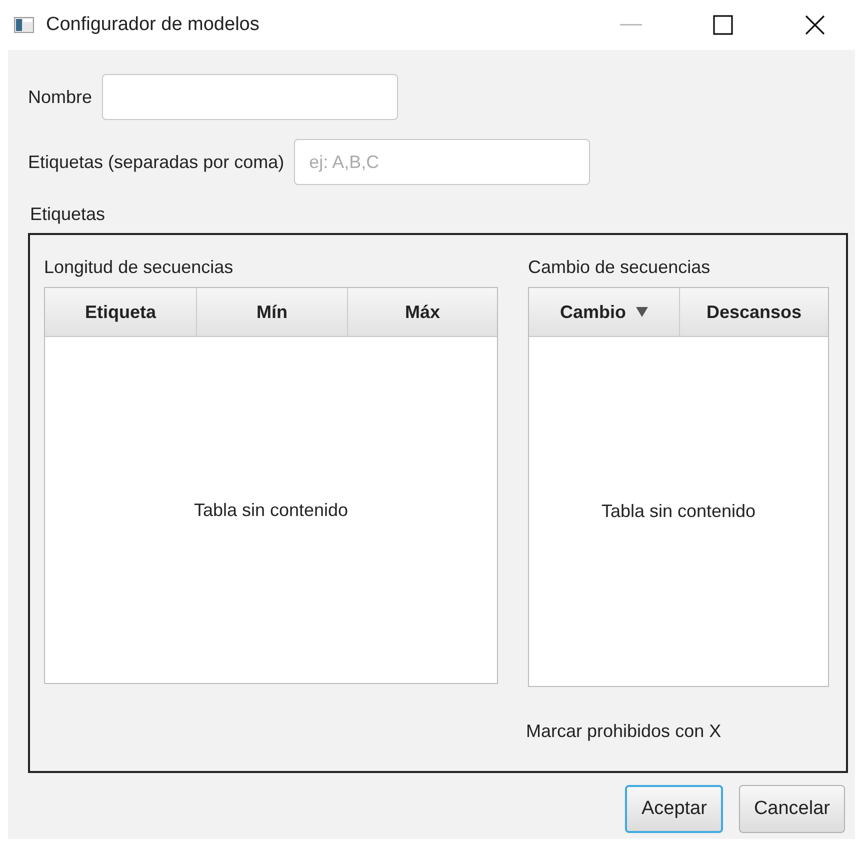 The image size is (861, 859). I want to click on minimize-icon, so click(631, 25).